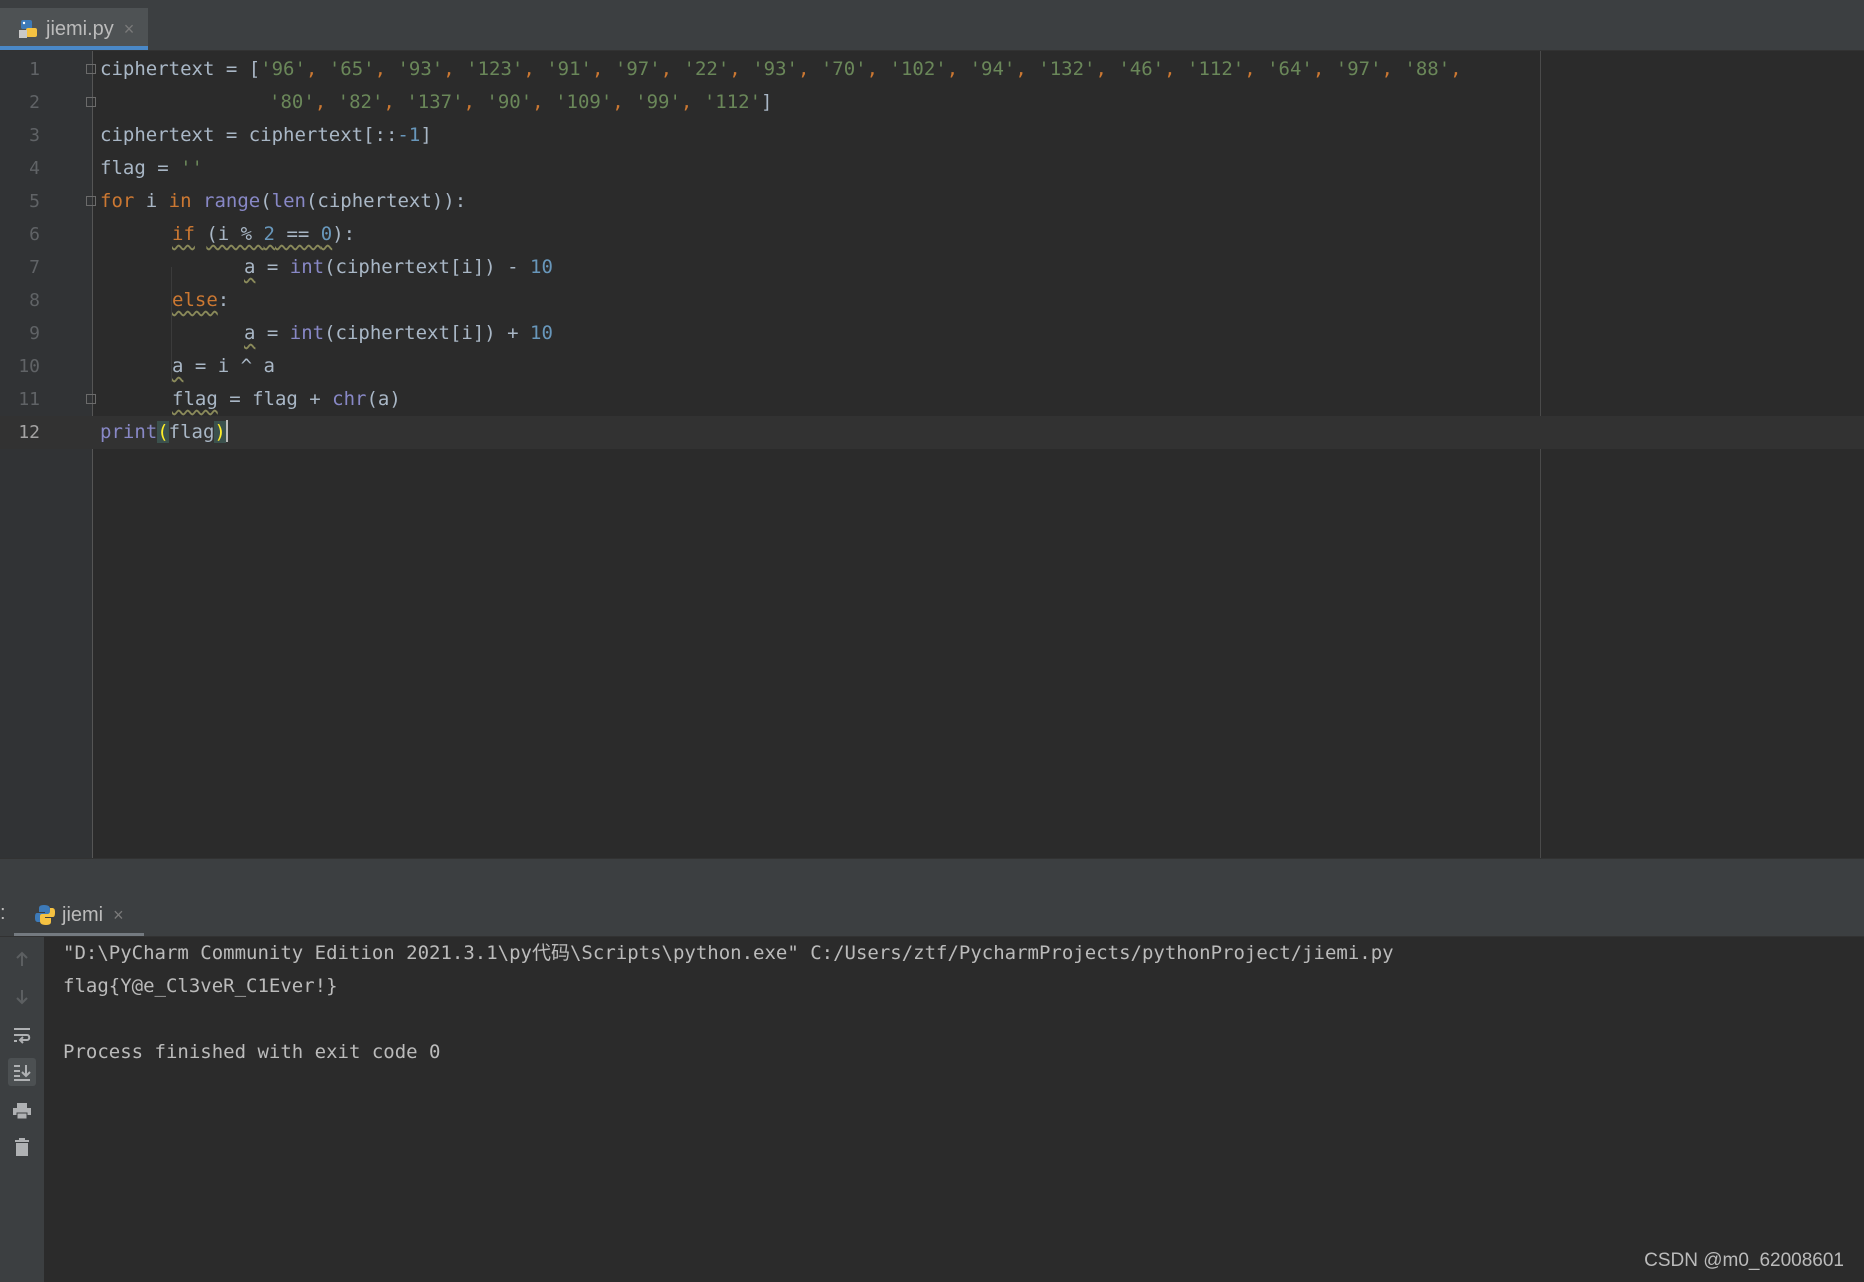 The image size is (1864, 1282). What do you see at coordinates (22, 1072) in the screenshot?
I see `scroll-to-end-icon` at bounding box center [22, 1072].